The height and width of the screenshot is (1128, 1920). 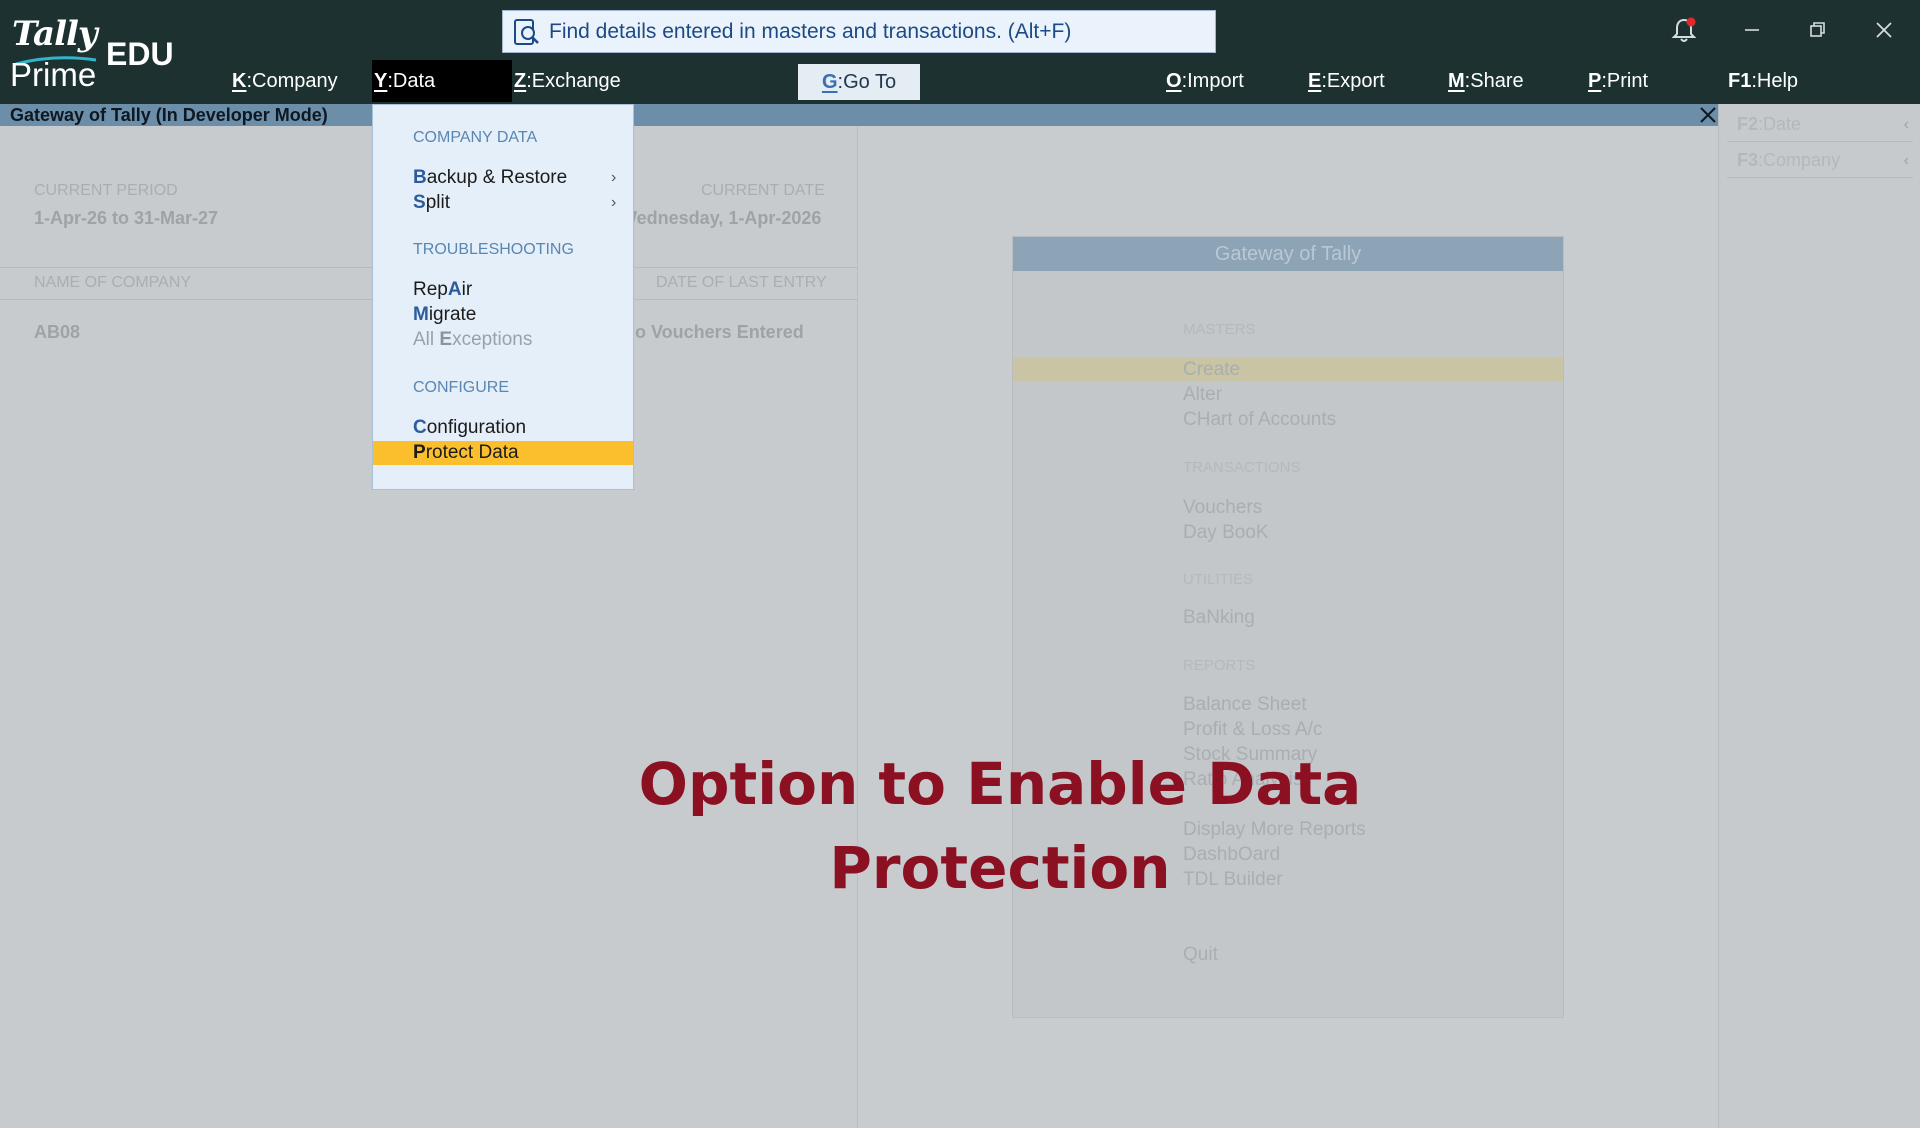 What do you see at coordinates (1219, 618) in the screenshot?
I see `gateway-item-banking: BaNking` at bounding box center [1219, 618].